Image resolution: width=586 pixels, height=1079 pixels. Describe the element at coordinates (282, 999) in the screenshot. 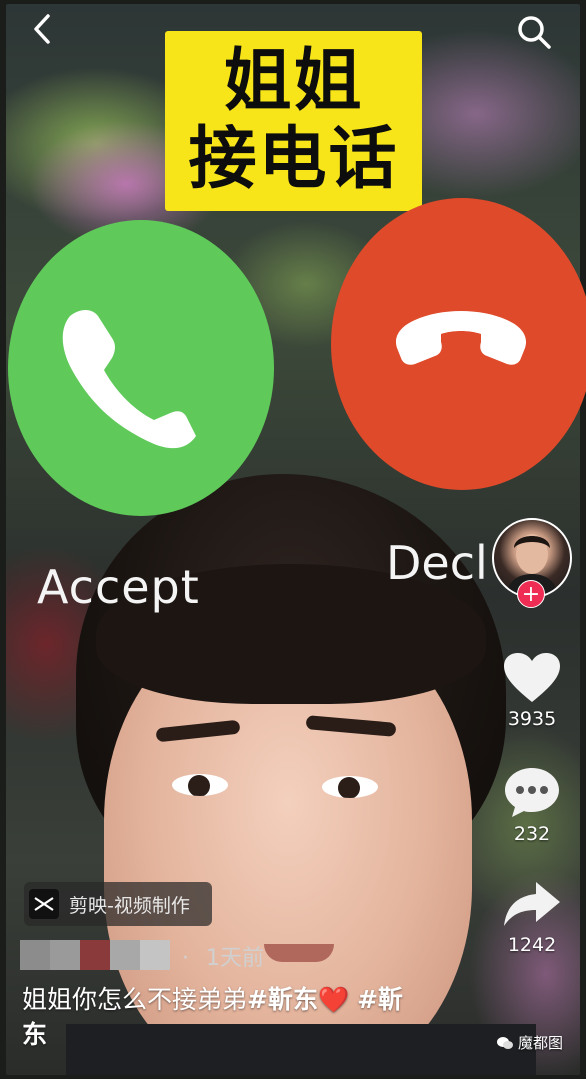

I see `caption-hashtag-1: #靳东` at that location.